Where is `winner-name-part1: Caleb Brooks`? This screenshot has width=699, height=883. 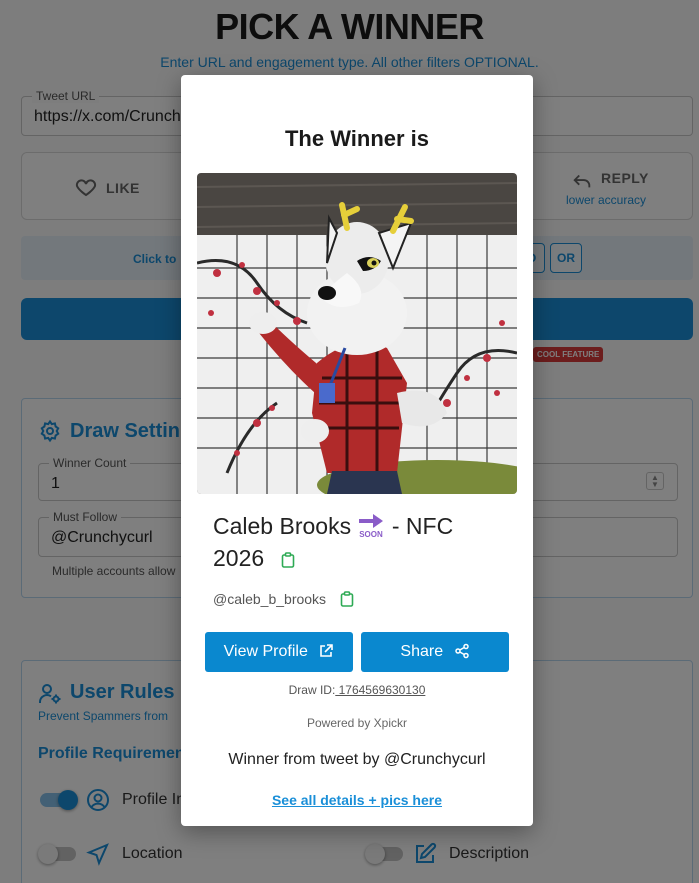
winner-name-part1: Caleb Brooks is located at coordinates (282, 526).